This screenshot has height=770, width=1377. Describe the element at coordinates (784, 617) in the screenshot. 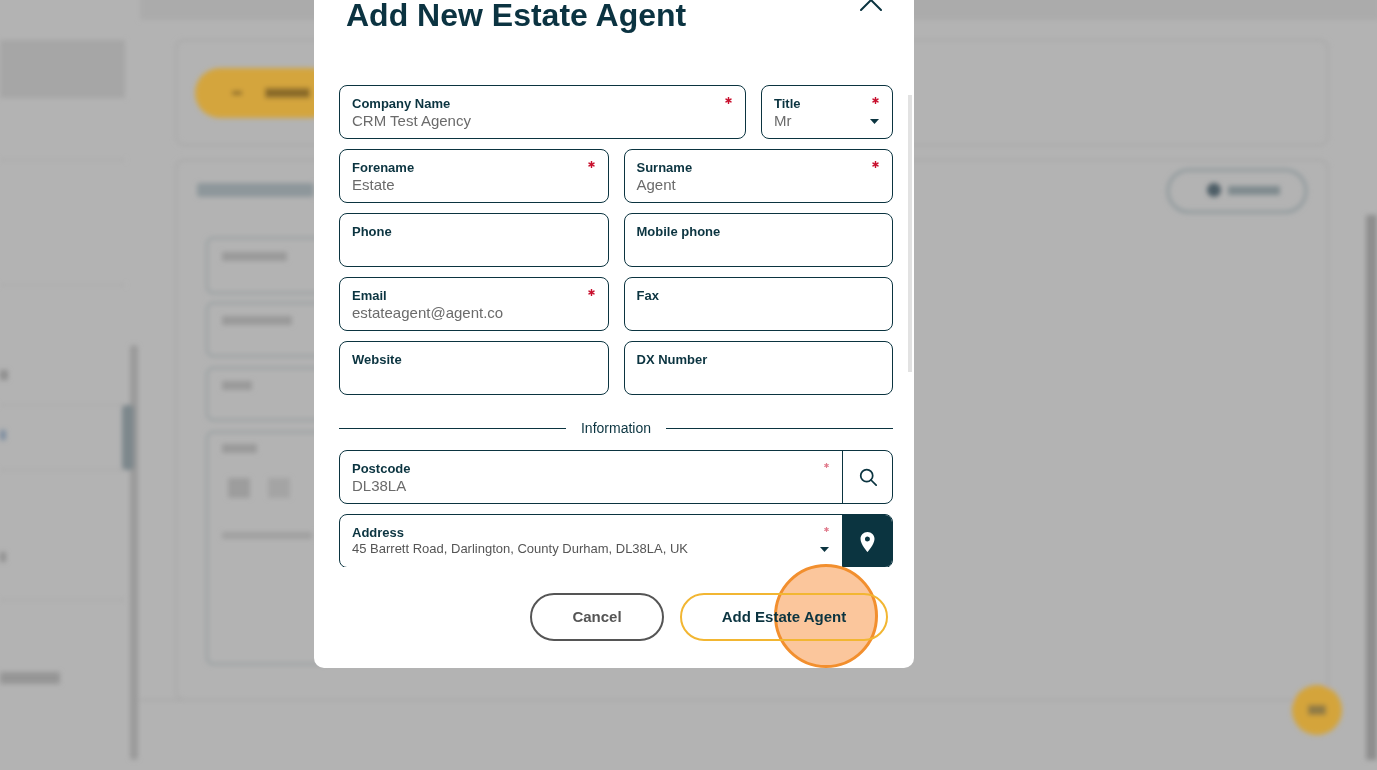

I see `submit-button: Add Estate Agent` at that location.